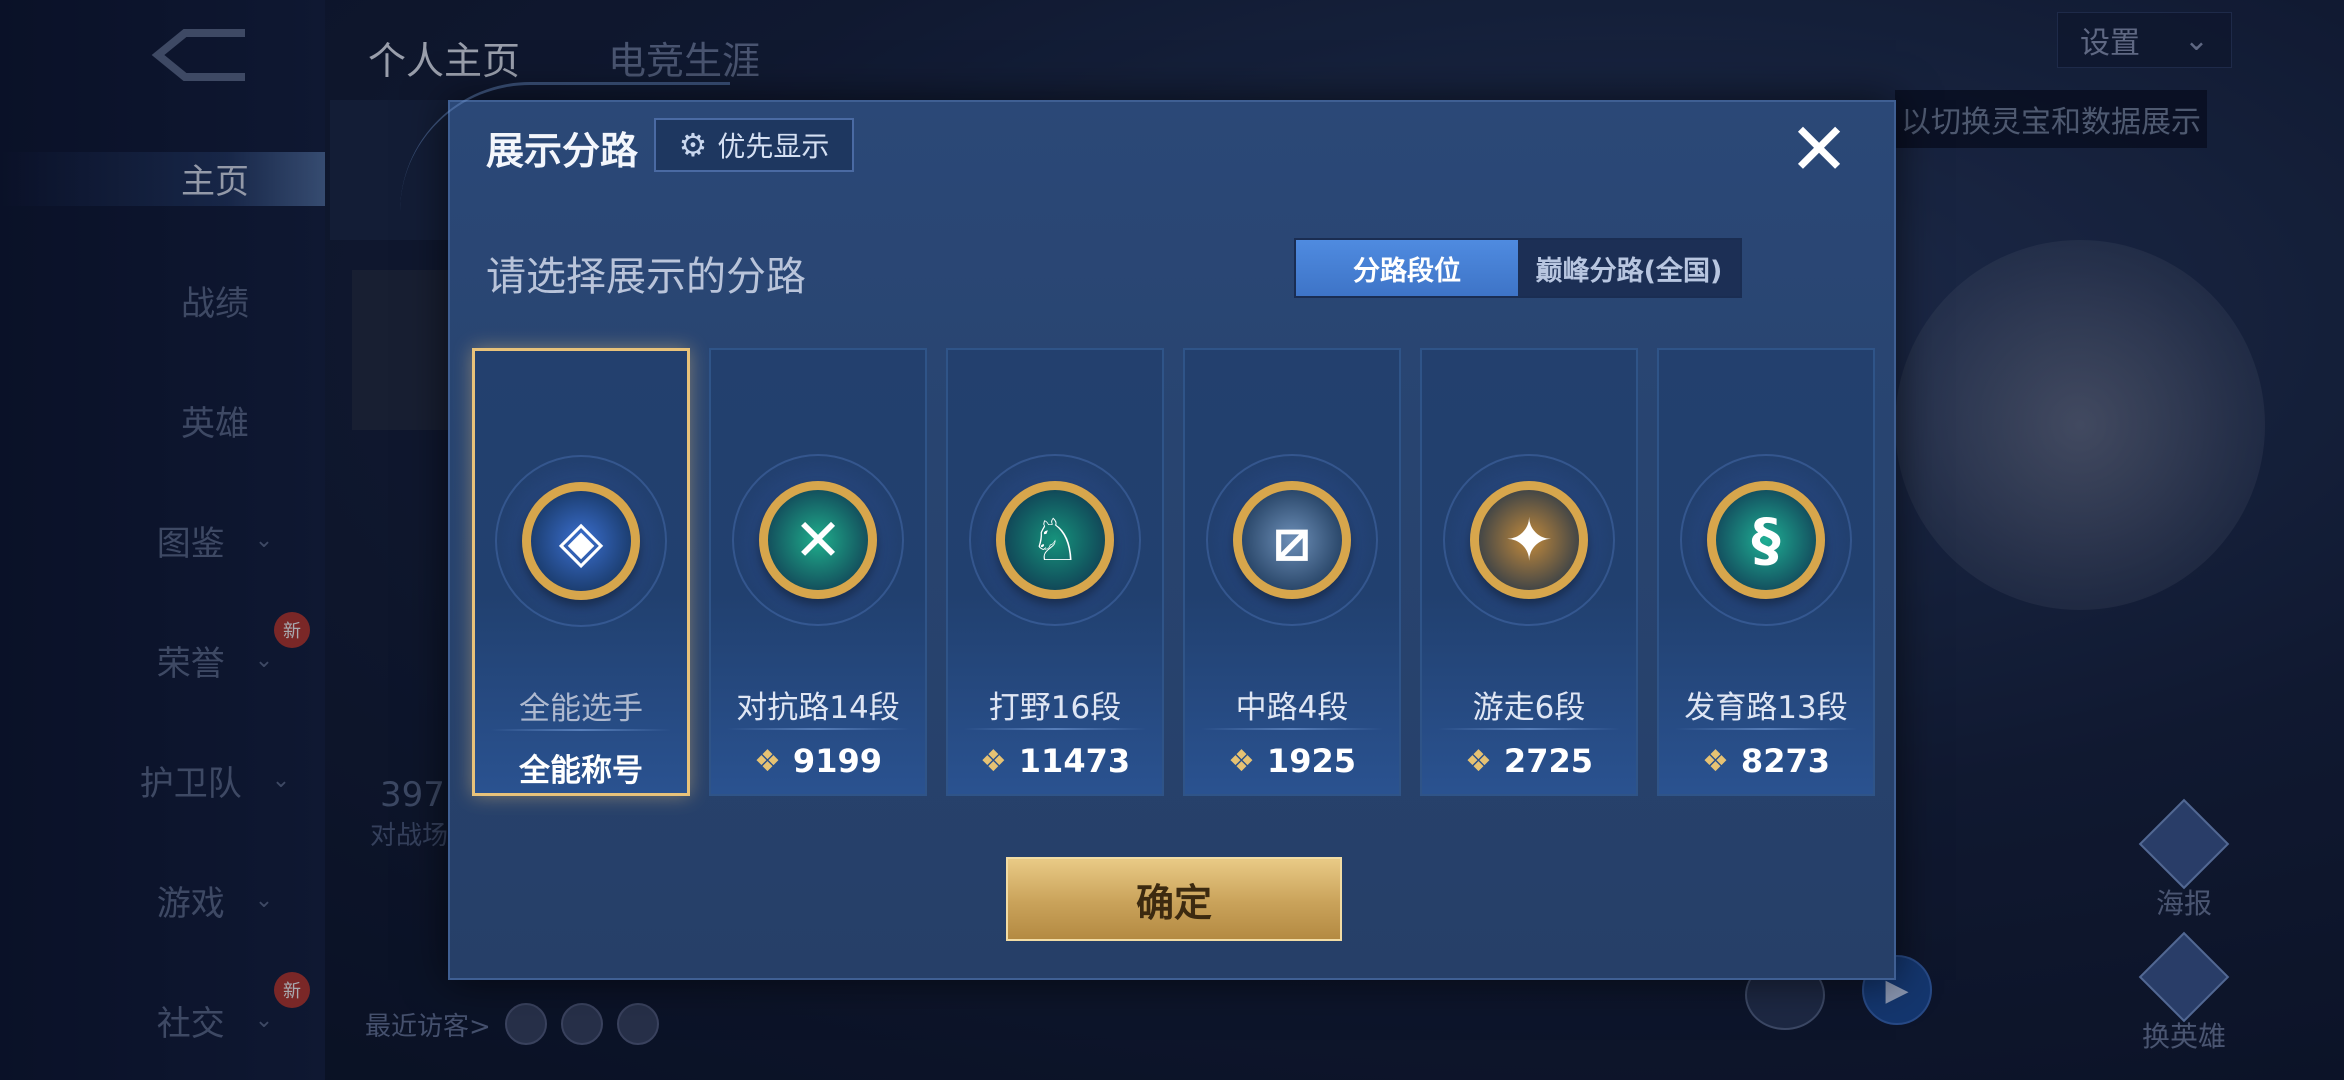  What do you see at coordinates (773, 146) in the screenshot?
I see `priority-display-label: 优先显示` at bounding box center [773, 146].